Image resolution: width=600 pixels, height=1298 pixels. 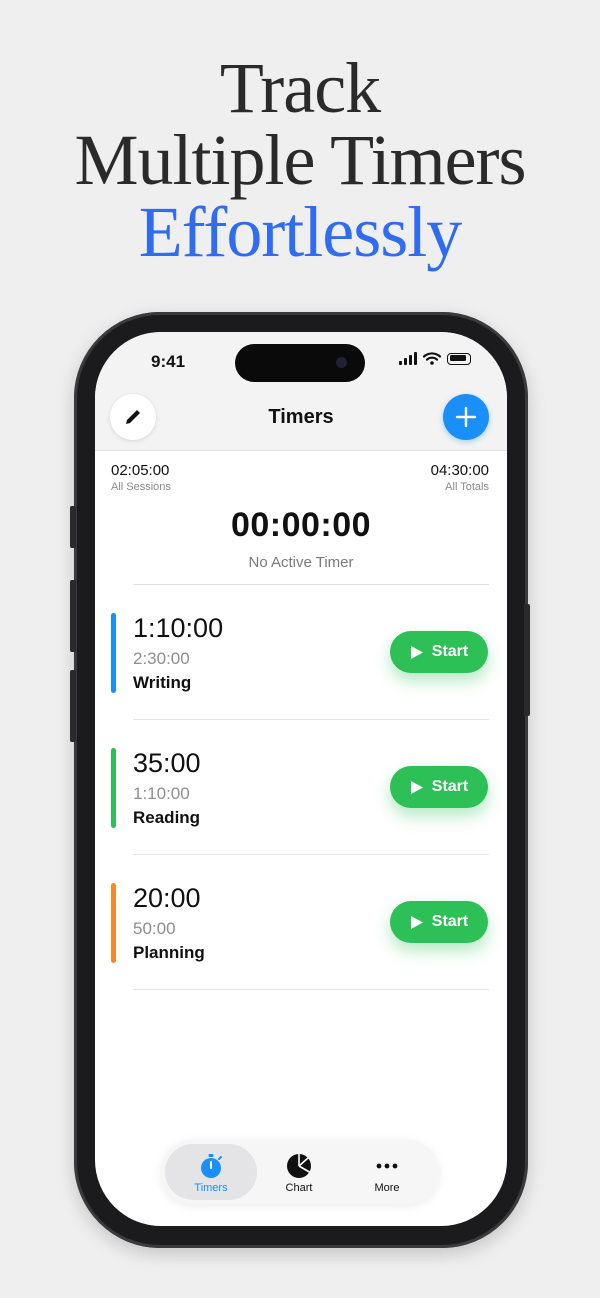 What do you see at coordinates (300, 88) in the screenshot?
I see `headline-line-1: Track` at bounding box center [300, 88].